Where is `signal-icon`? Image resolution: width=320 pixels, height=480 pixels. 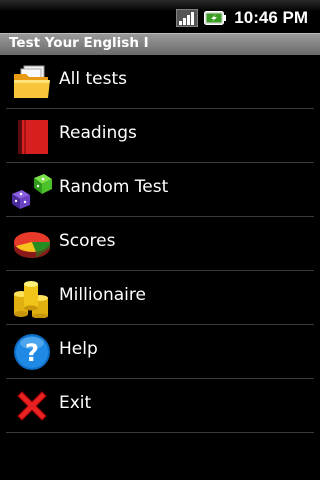 signal-icon is located at coordinates (187, 18).